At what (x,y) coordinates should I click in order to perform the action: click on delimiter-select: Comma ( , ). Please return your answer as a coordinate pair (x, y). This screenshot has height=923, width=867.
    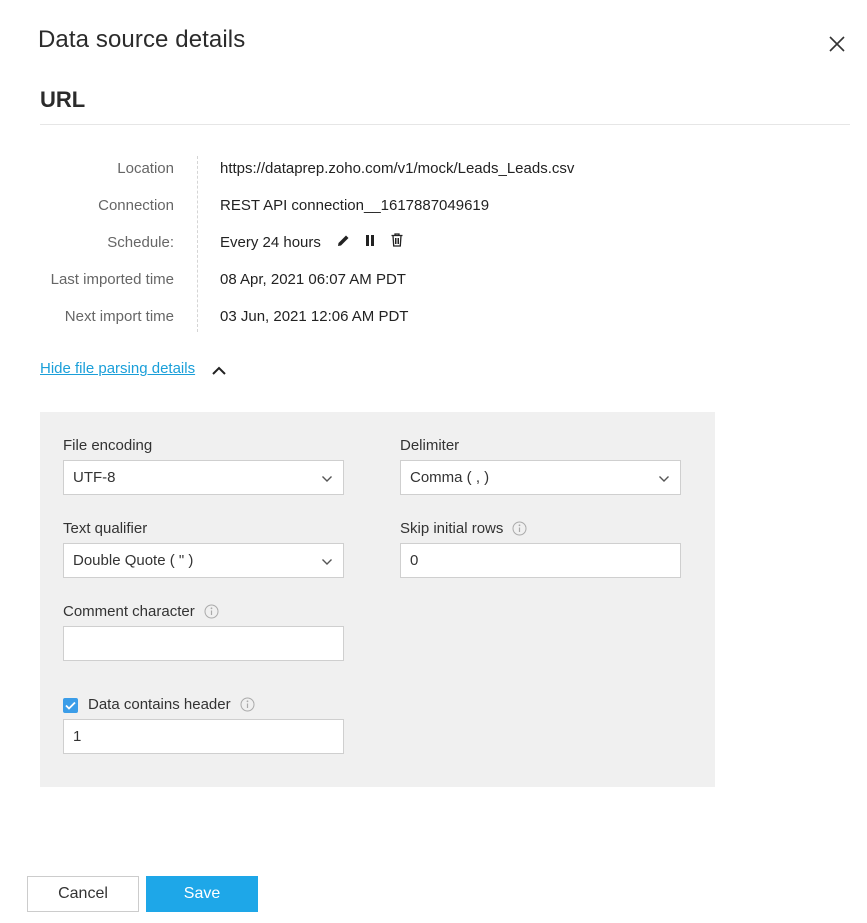
    Looking at the image, I should click on (540, 477).